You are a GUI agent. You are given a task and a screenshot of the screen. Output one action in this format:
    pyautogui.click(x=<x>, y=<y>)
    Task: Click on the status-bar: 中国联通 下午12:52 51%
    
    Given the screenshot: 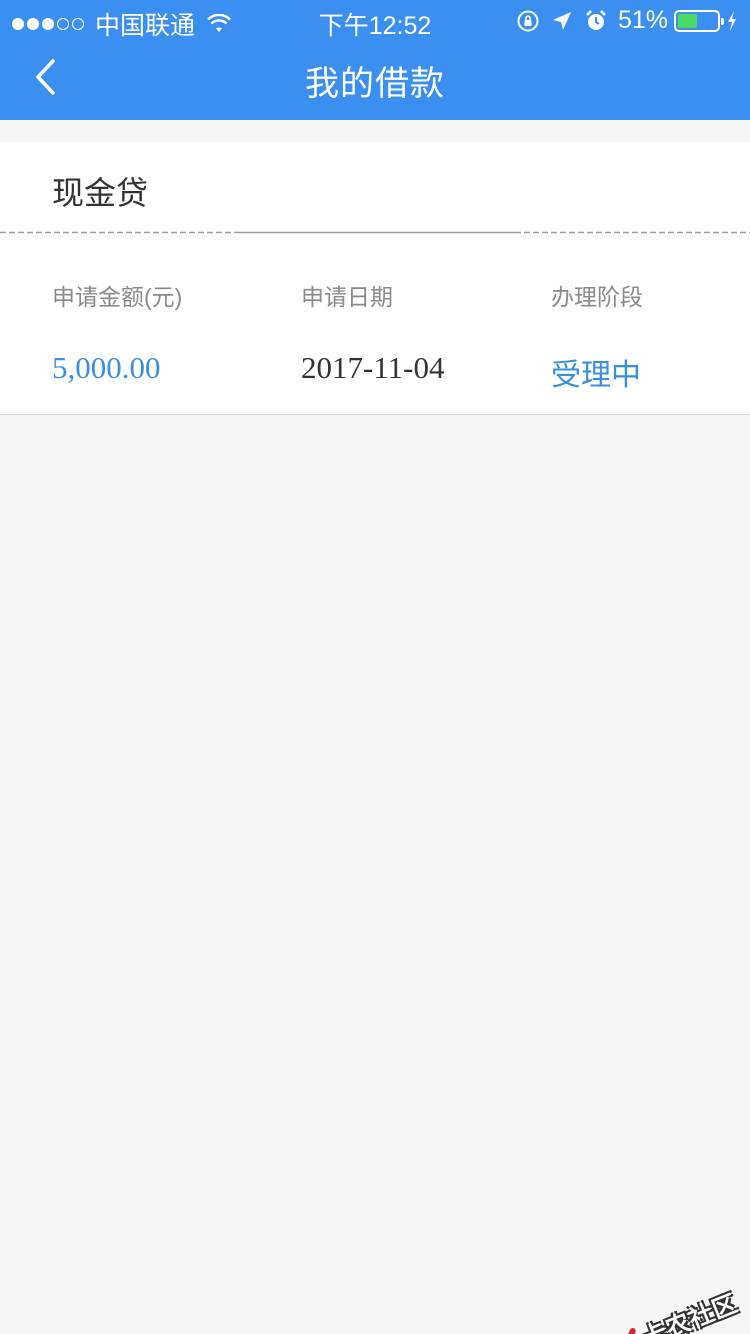 What is the action you would take?
    pyautogui.click(x=375, y=20)
    